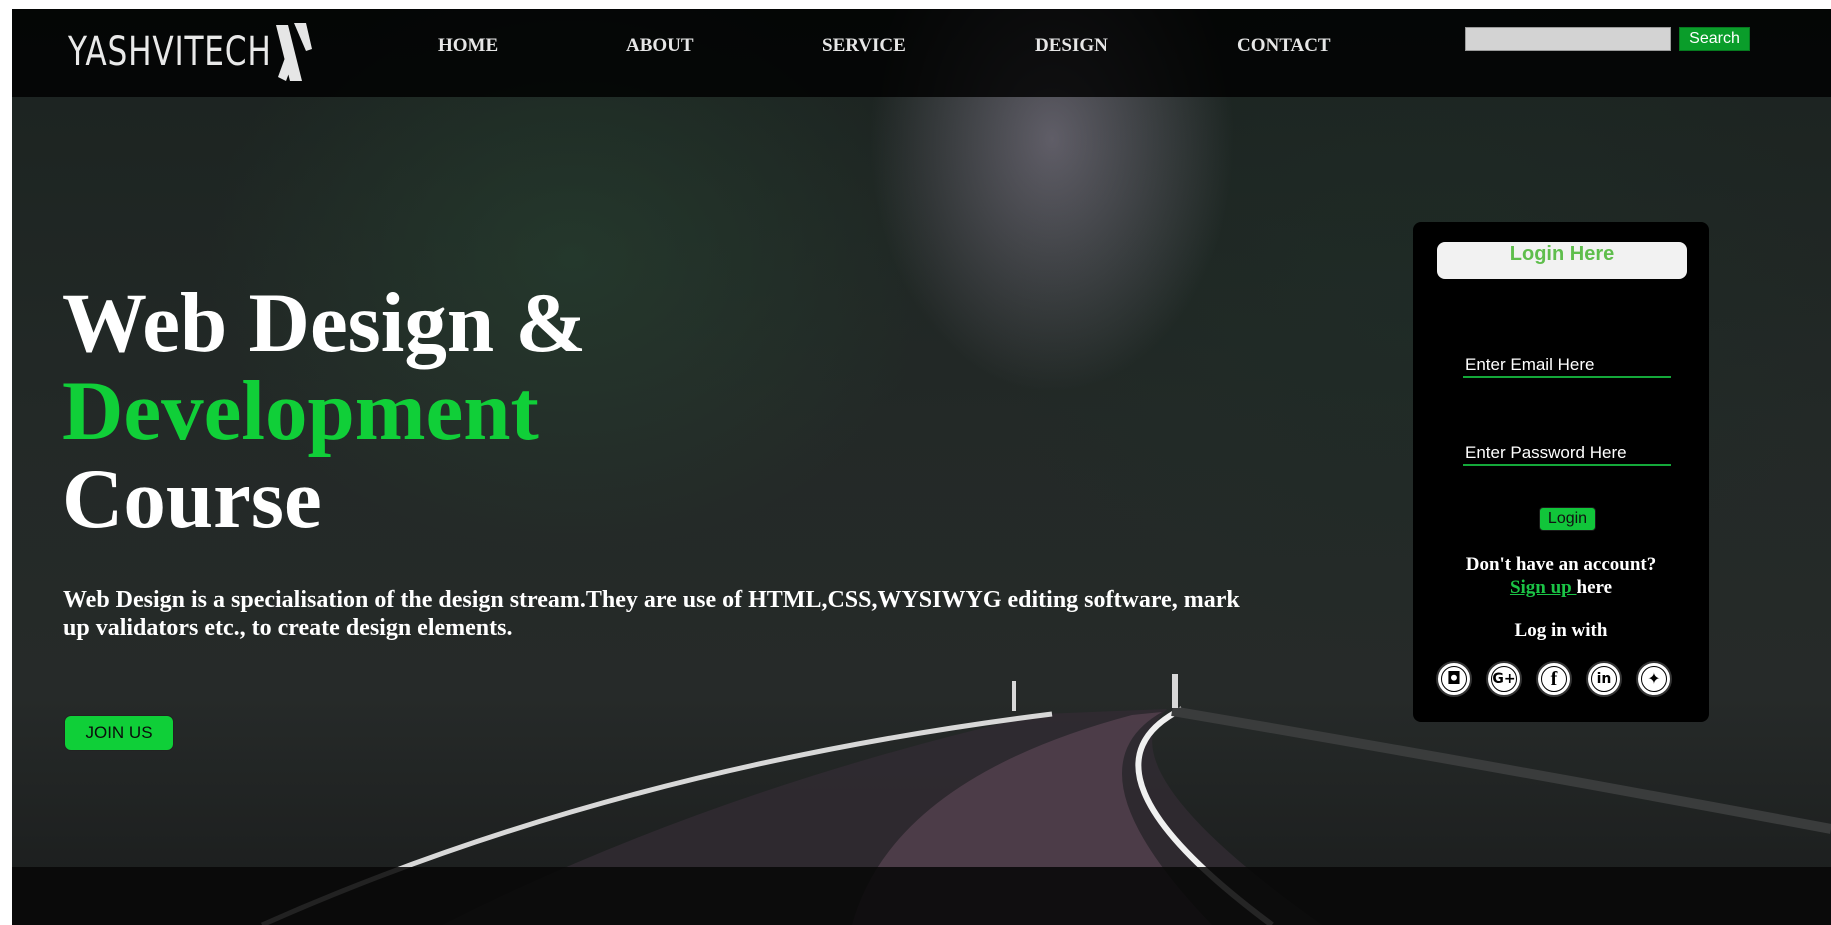  I want to click on bottom-band, so click(921, 896).